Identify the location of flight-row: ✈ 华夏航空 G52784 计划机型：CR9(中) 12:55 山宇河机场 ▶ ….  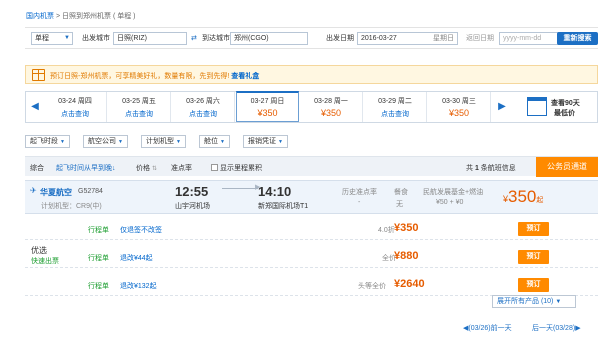
(311, 197).